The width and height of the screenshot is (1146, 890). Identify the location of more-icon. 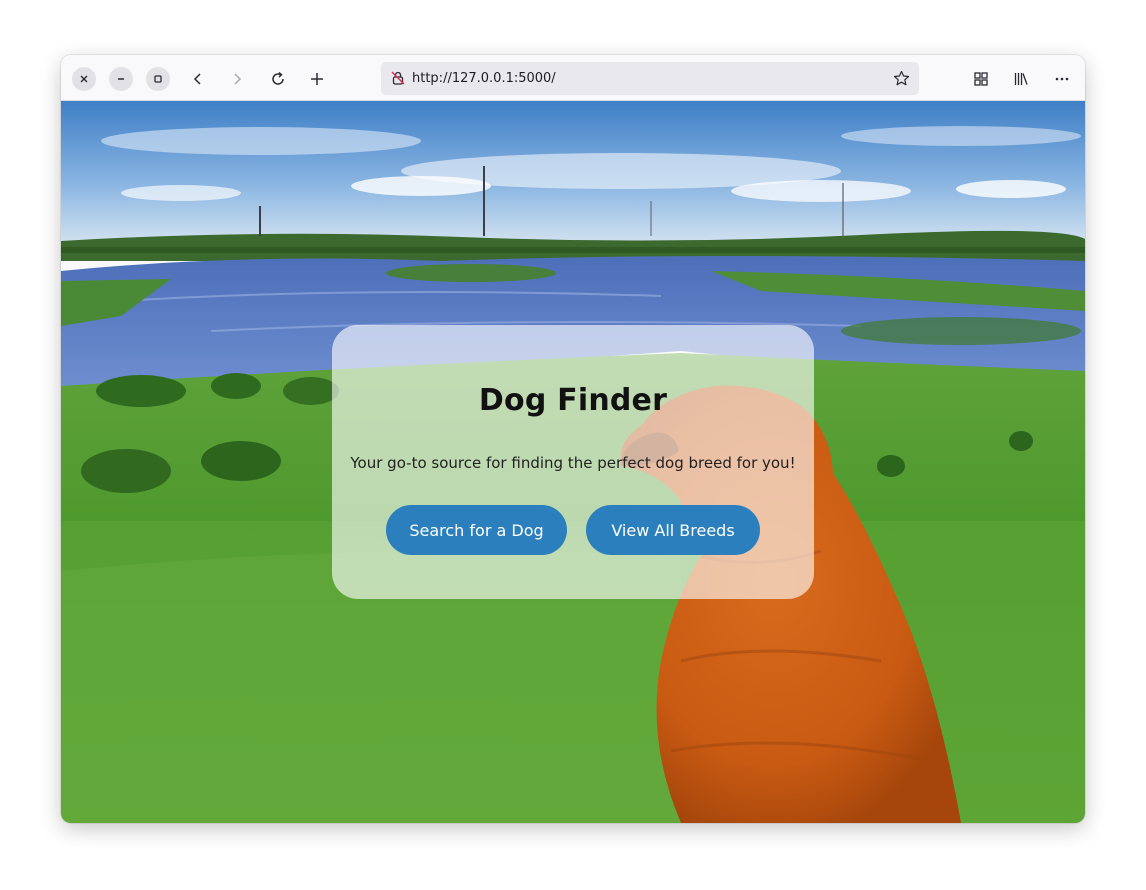
(1062, 79).